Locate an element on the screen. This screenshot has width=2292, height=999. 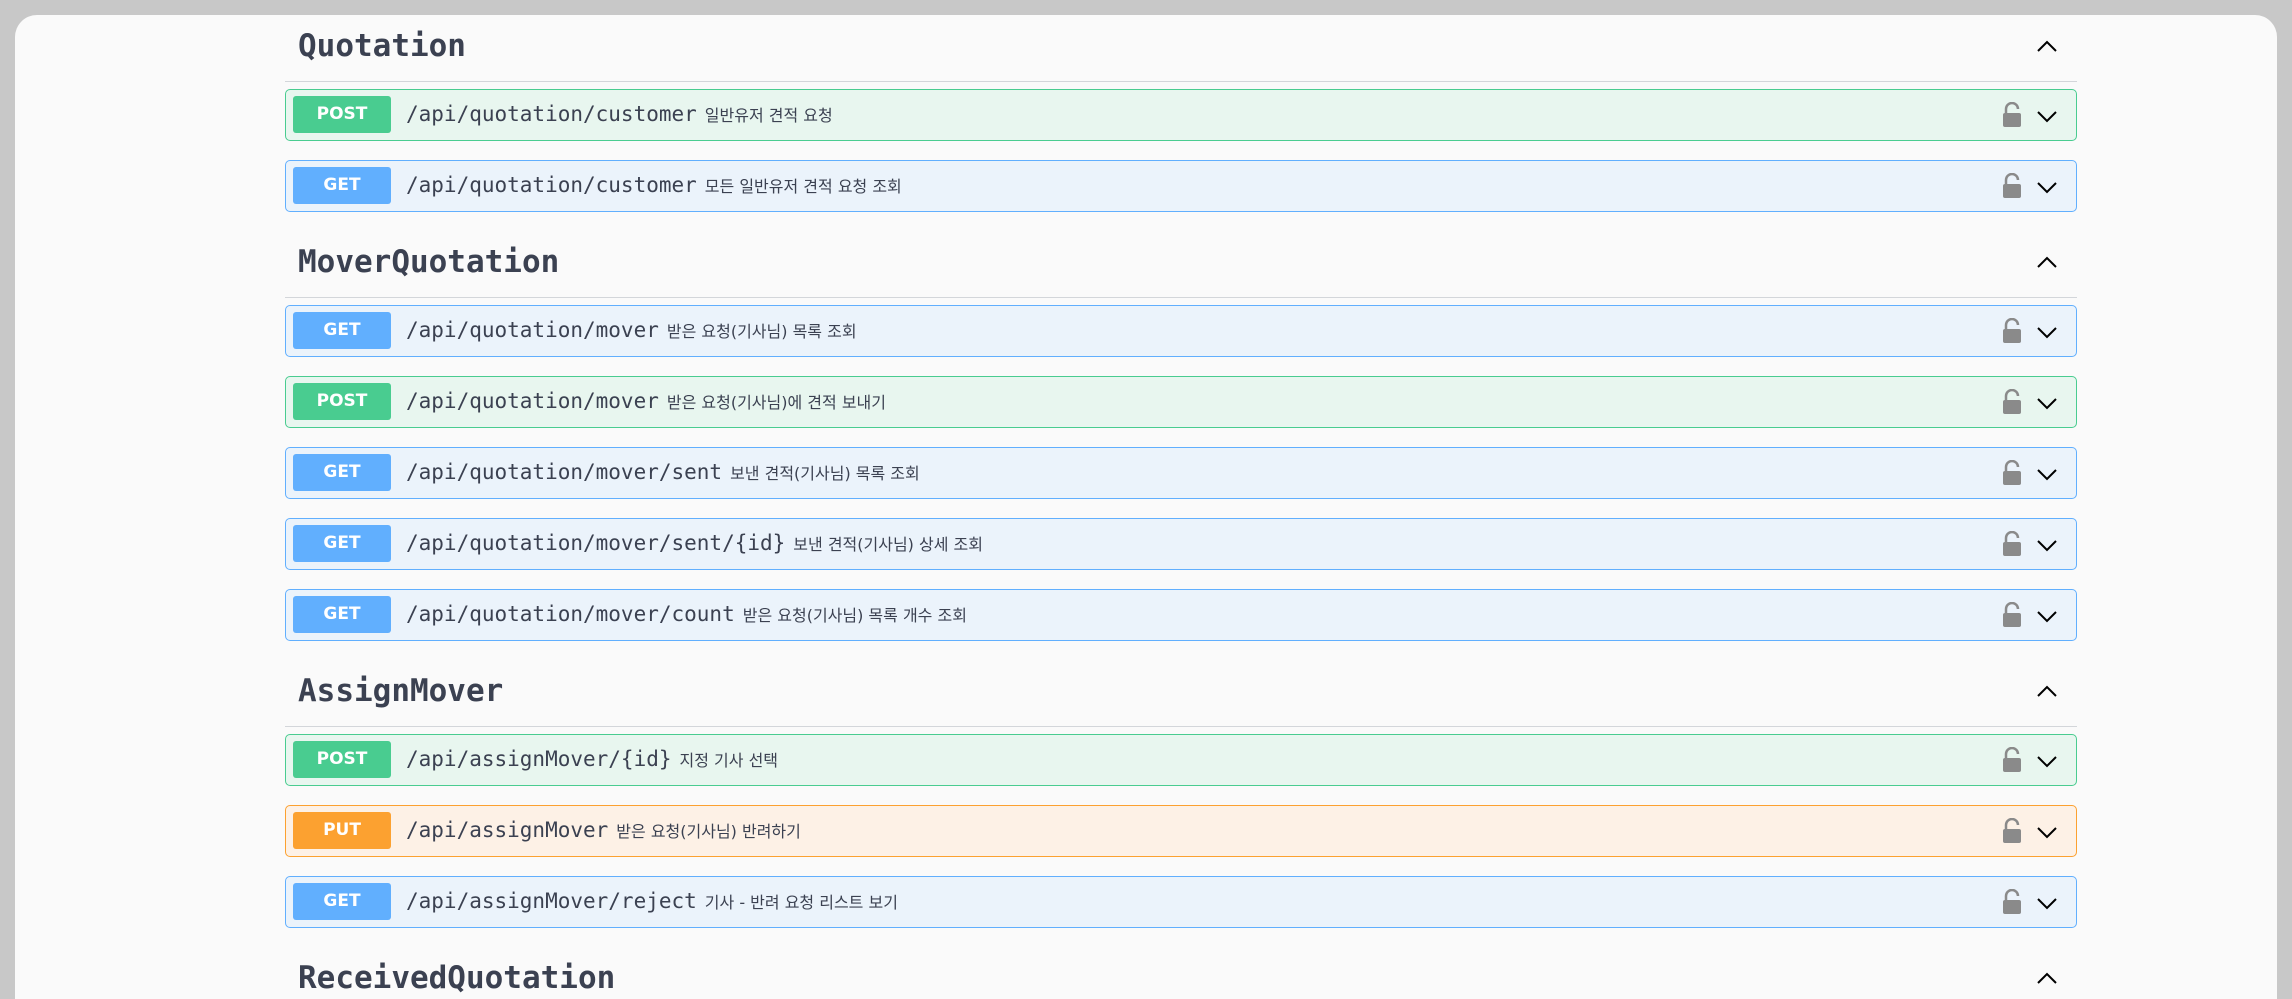
operation-path: /api/assignMover 받은 요청(기사님) 반려하기 is located at coordinates (603, 830).